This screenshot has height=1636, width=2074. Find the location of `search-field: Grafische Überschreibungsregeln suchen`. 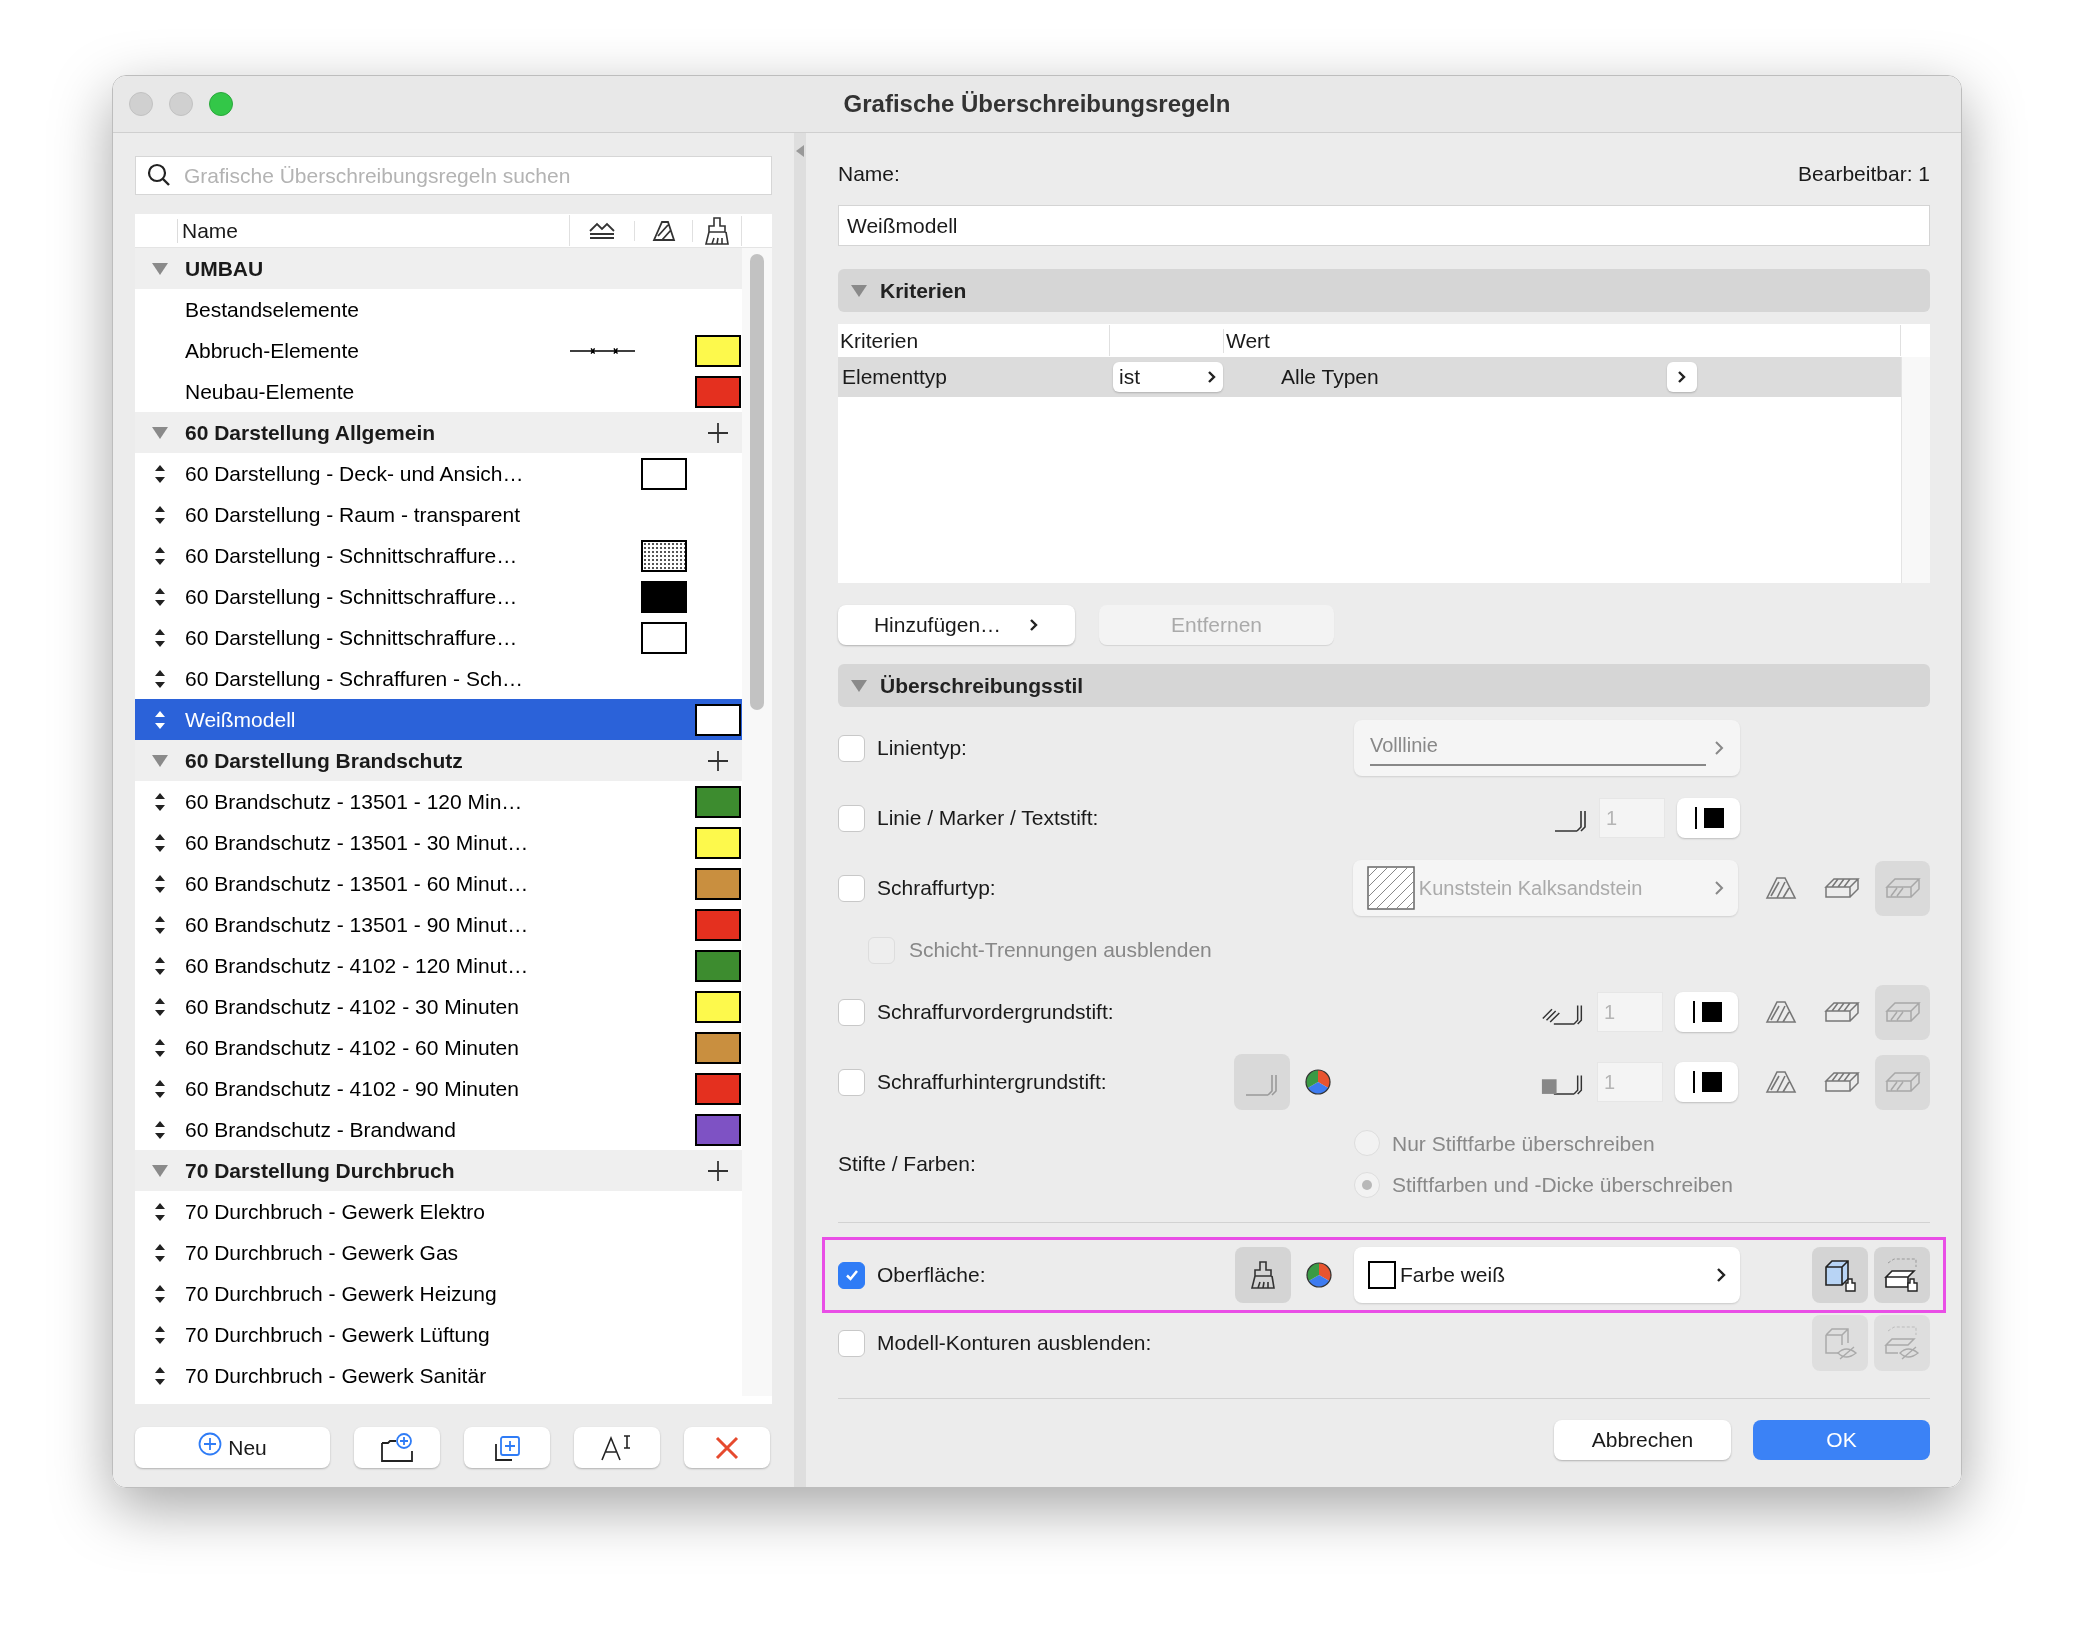

search-field: Grafische Überschreibungsregeln suchen is located at coordinates (453, 175).